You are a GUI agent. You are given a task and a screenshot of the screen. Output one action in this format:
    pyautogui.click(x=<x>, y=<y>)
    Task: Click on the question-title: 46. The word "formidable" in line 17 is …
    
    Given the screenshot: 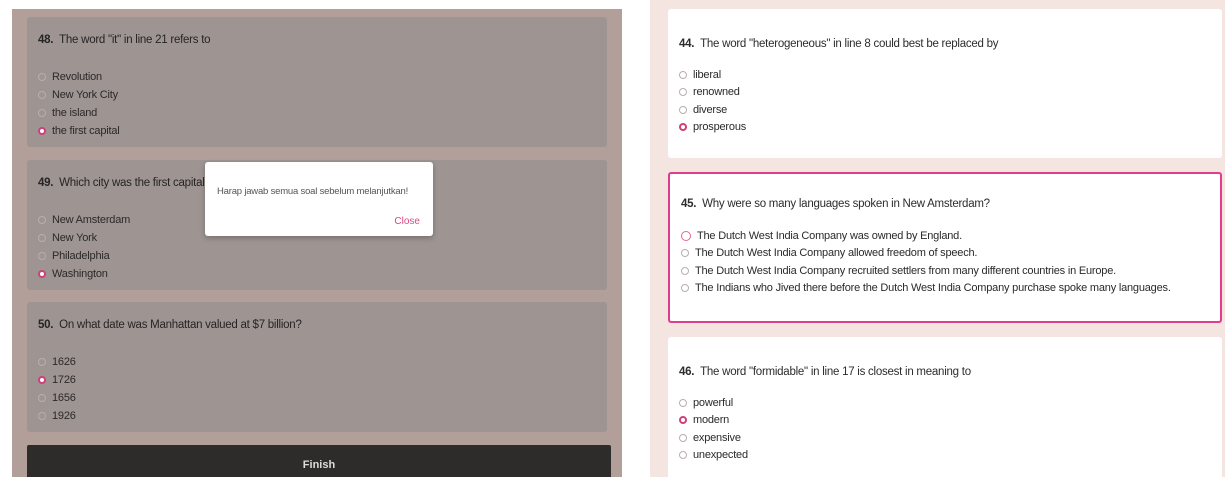 What is the action you would take?
    pyautogui.click(x=825, y=372)
    